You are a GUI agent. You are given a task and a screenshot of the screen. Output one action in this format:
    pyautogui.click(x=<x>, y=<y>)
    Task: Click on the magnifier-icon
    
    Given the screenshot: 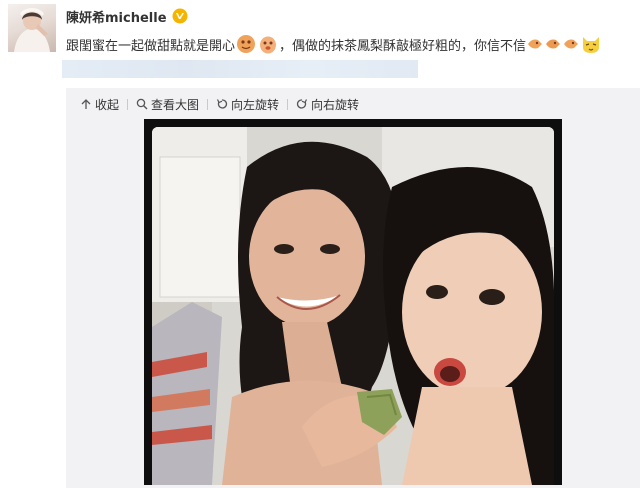 What is the action you would take?
    pyautogui.click(x=142, y=104)
    